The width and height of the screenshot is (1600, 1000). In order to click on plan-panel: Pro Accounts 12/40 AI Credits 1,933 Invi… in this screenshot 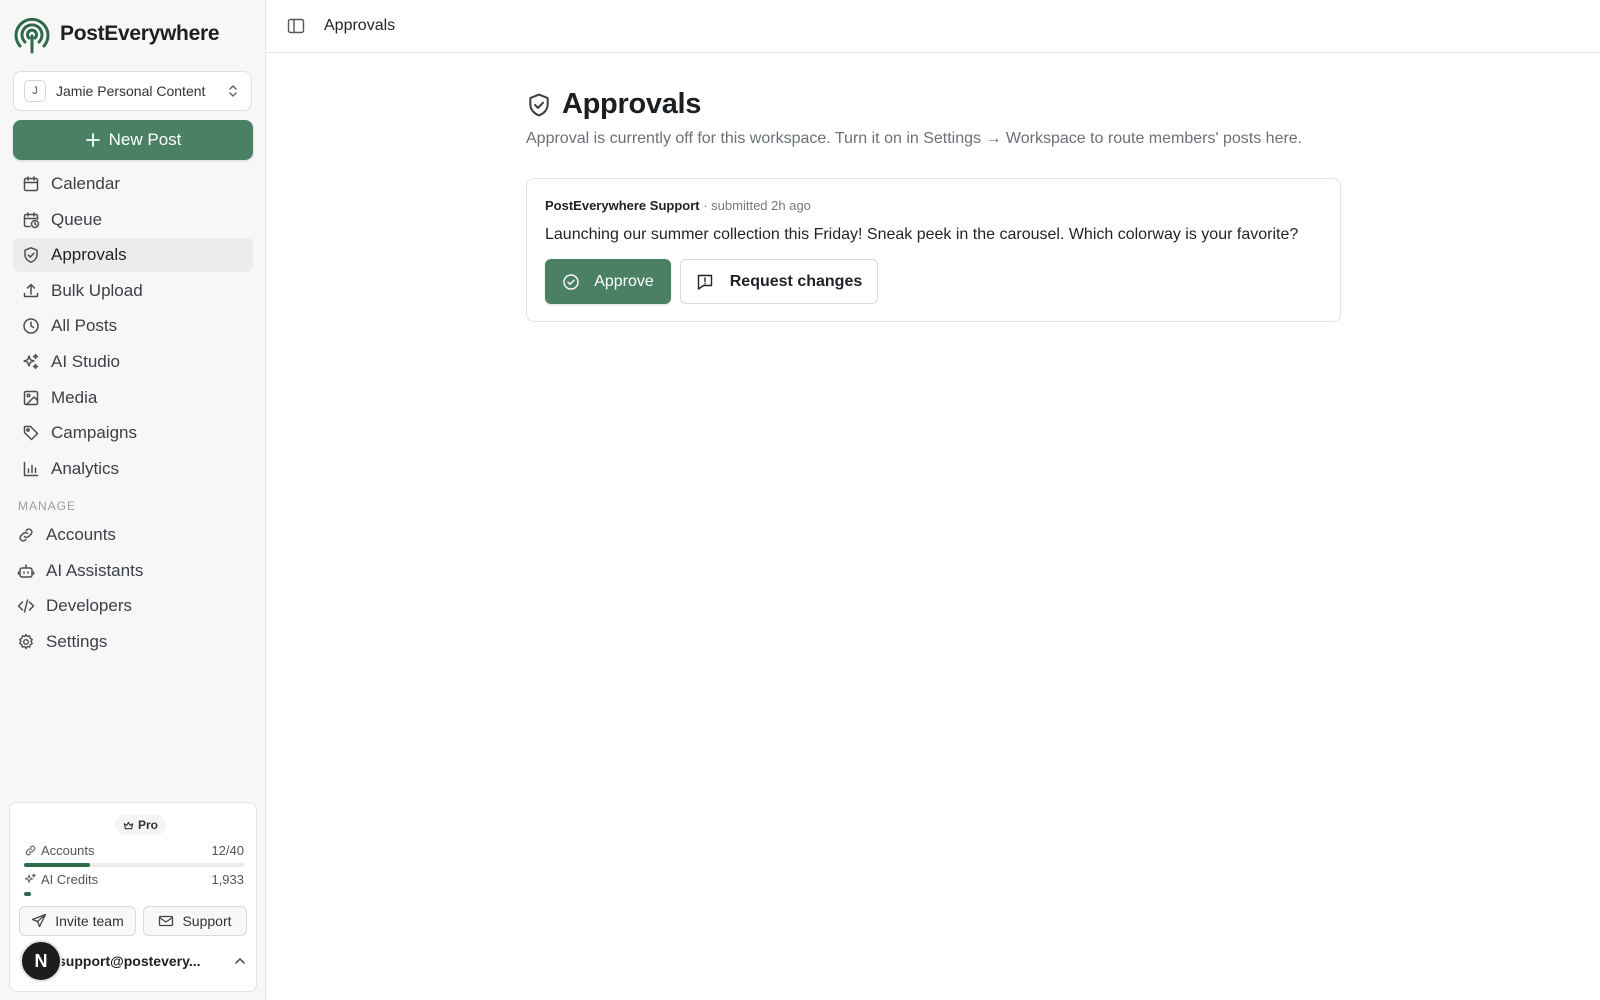, I will do `click(133, 897)`.